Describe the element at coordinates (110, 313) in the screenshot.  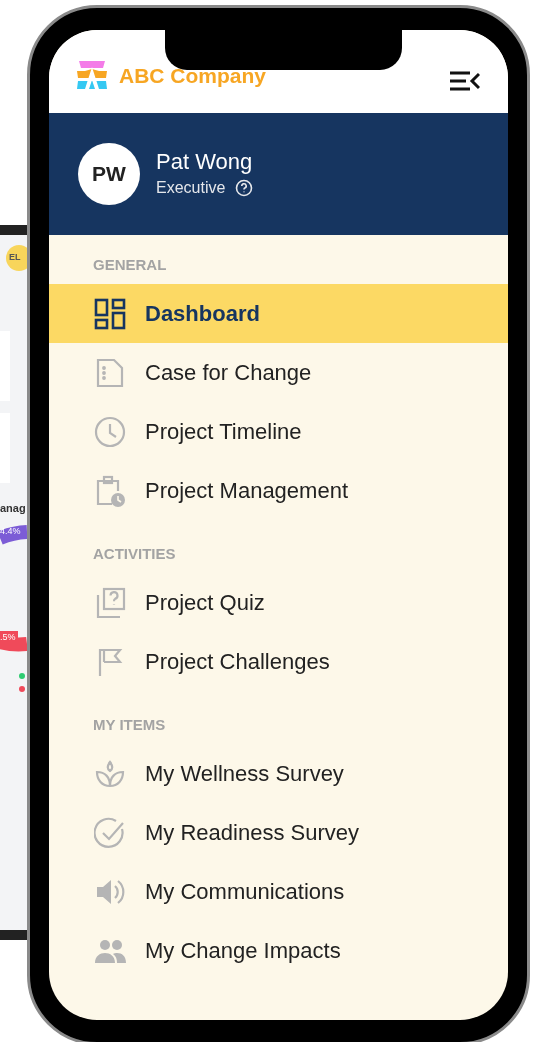
I see `dashboard-icon` at that location.